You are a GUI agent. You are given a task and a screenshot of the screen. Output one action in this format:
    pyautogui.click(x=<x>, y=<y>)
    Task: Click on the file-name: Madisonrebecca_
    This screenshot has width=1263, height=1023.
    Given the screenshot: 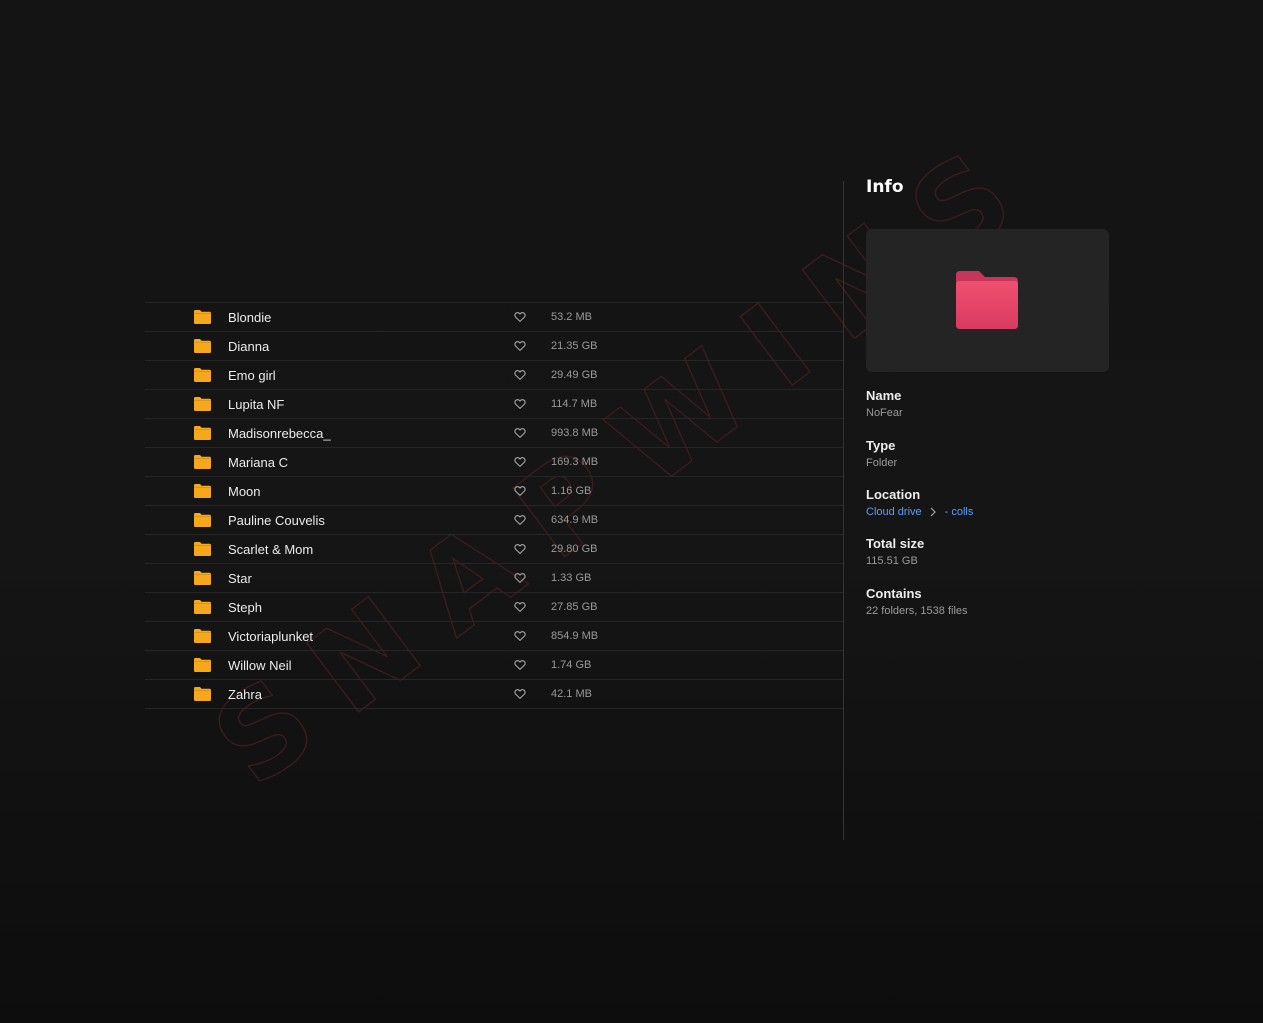 What is the action you would take?
    pyautogui.click(x=279, y=433)
    